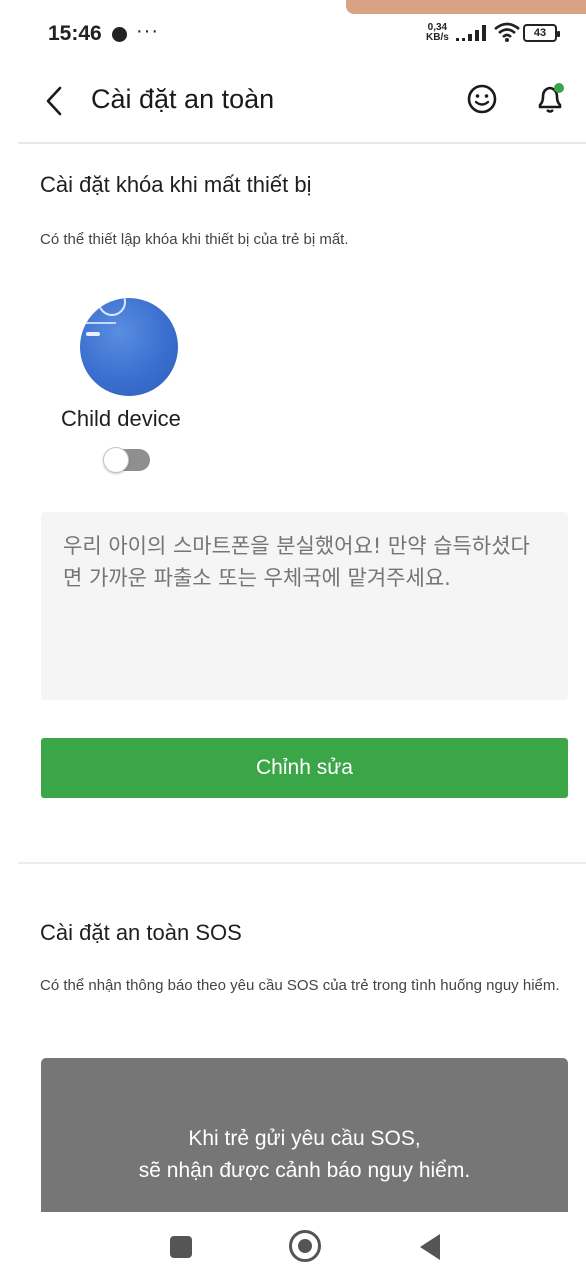 This screenshot has width=586, height=1279. I want to click on child-device-avatar, so click(129, 347).